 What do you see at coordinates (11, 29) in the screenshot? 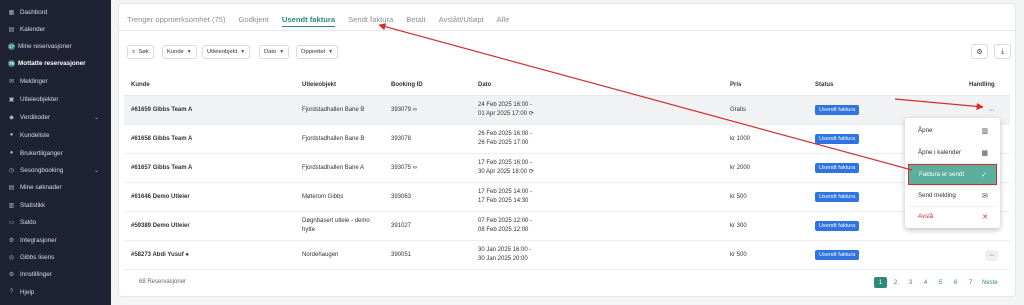
I see `calendar-icon: ▤` at bounding box center [11, 29].